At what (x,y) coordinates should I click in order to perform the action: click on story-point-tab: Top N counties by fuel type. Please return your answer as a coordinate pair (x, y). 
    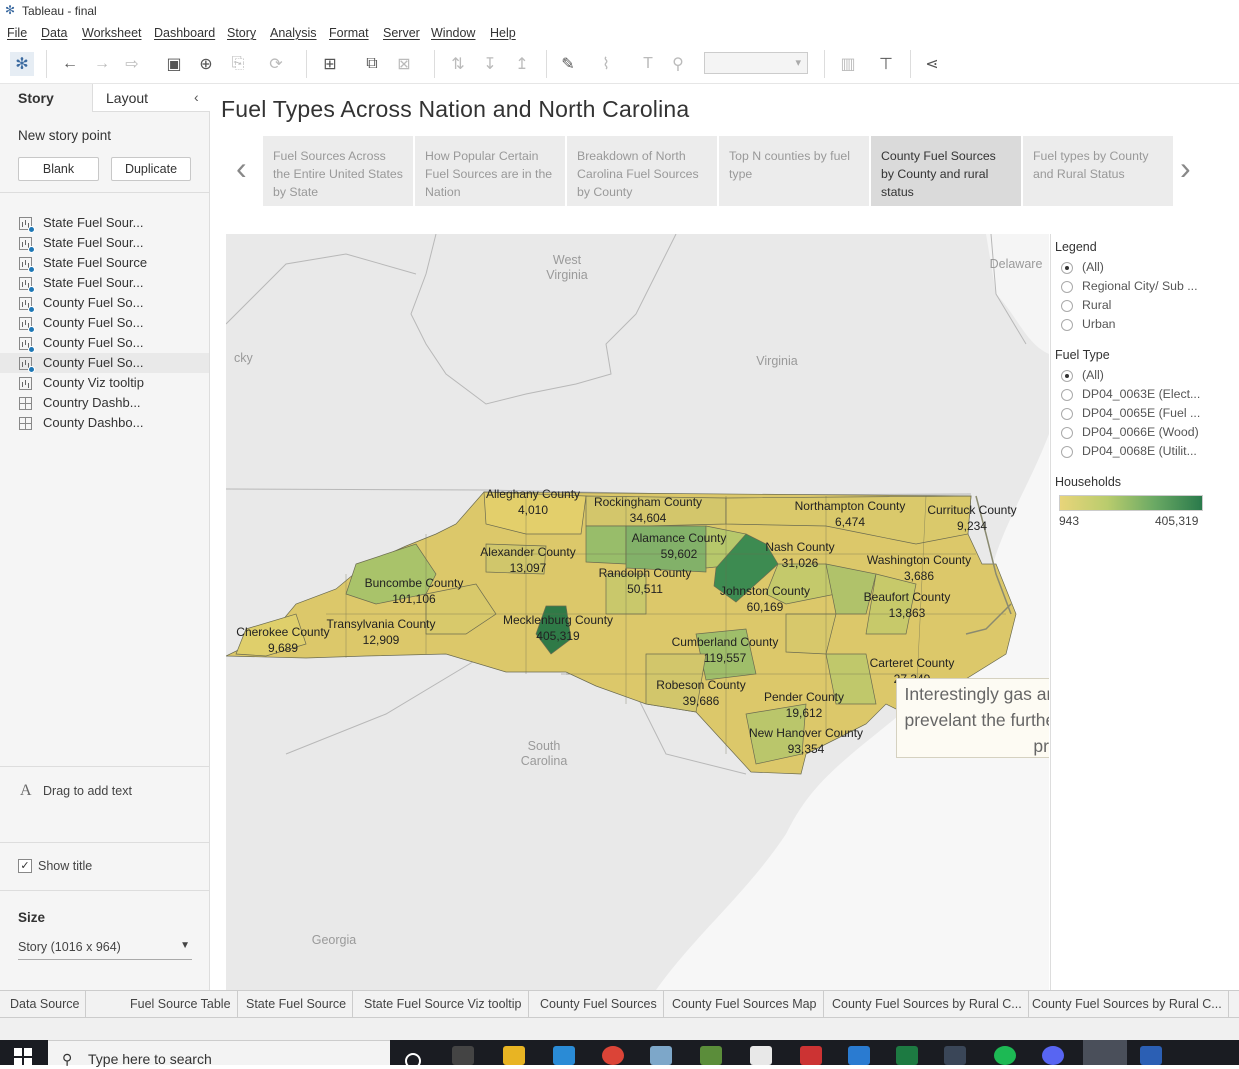
    Looking at the image, I should click on (794, 171).